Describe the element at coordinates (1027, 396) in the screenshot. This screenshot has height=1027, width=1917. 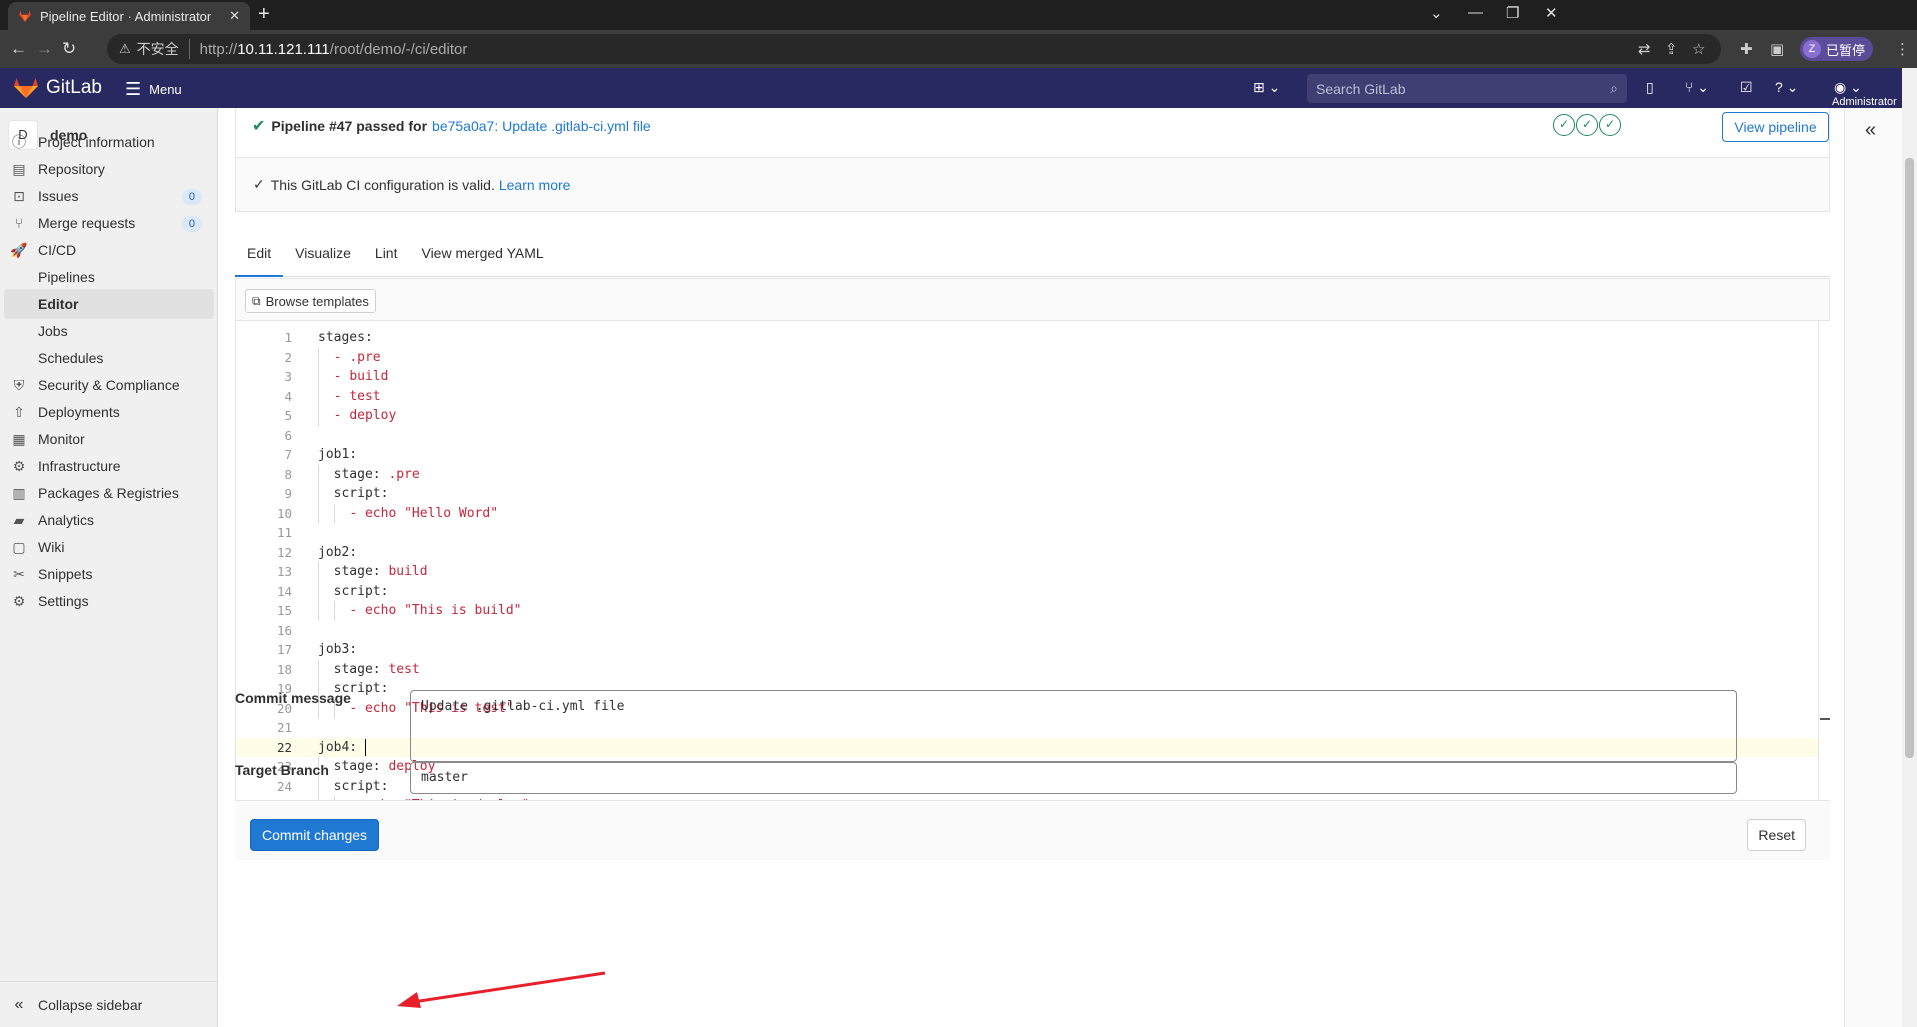
I see `code-line: 4 - test` at that location.